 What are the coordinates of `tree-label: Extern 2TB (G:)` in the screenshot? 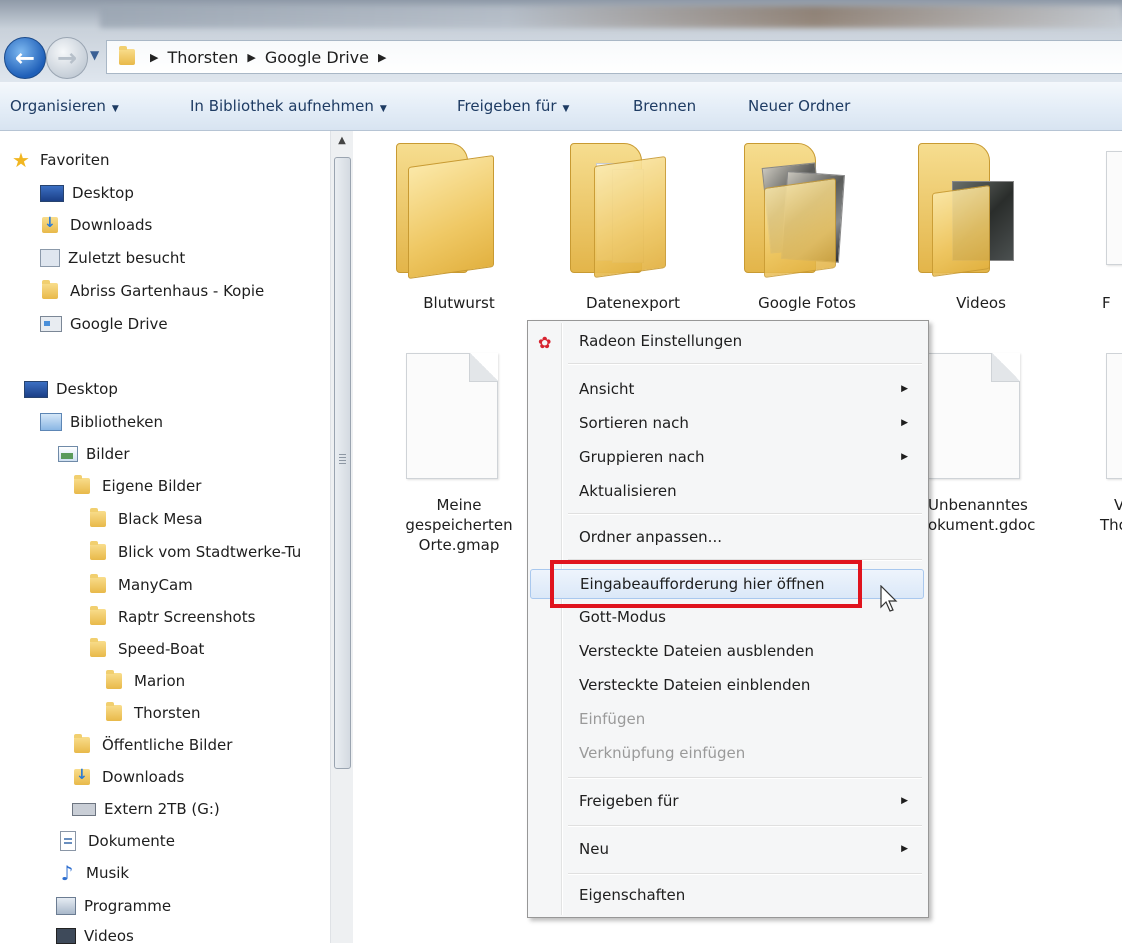 It's located at (162, 809).